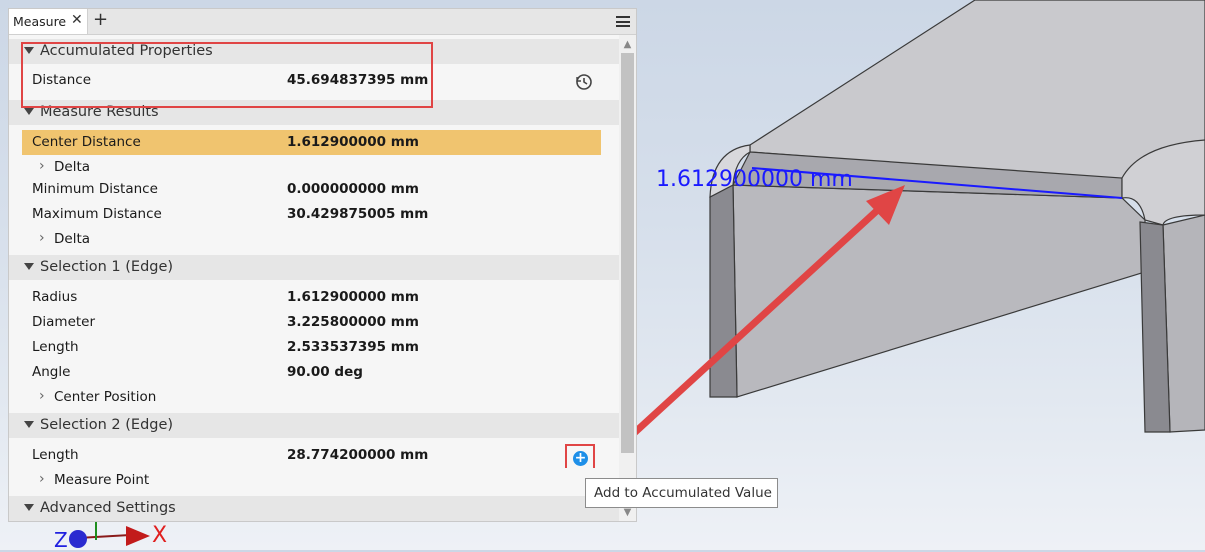  What do you see at coordinates (623, 21) in the screenshot?
I see `hamburger-menu-icon` at bounding box center [623, 21].